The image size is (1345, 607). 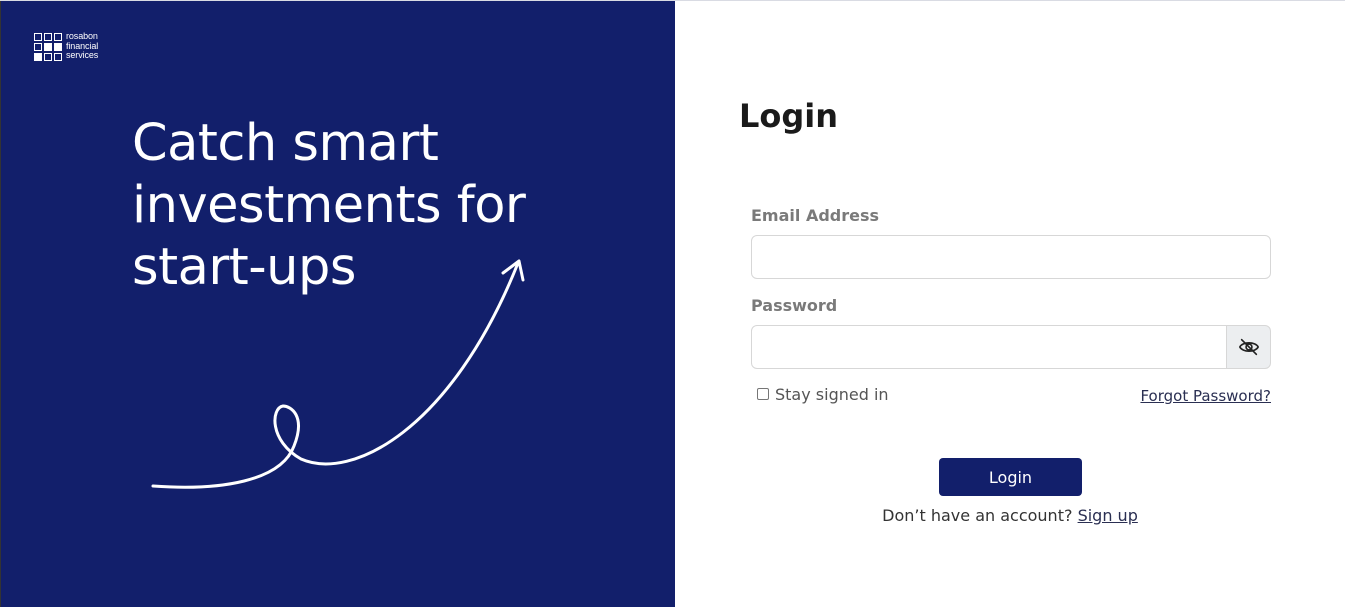 I want to click on page-title: Login, so click(x=789, y=116).